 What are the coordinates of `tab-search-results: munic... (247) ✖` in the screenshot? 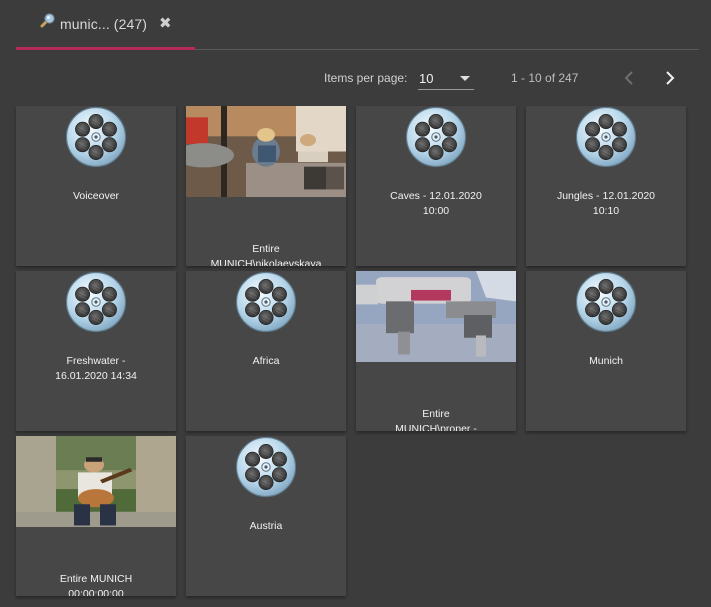 It's located at (105, 25).